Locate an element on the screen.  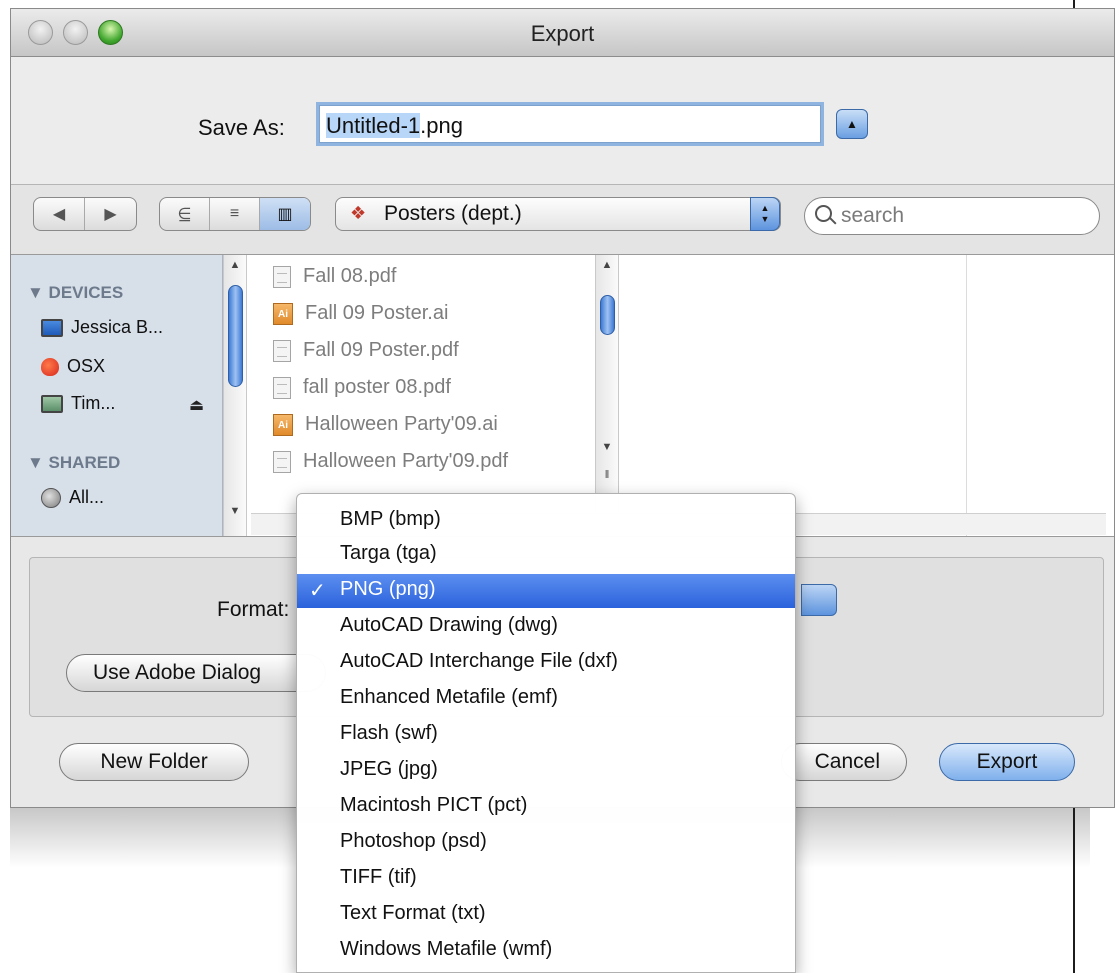
network-icon is located at coordinates (51, 497).